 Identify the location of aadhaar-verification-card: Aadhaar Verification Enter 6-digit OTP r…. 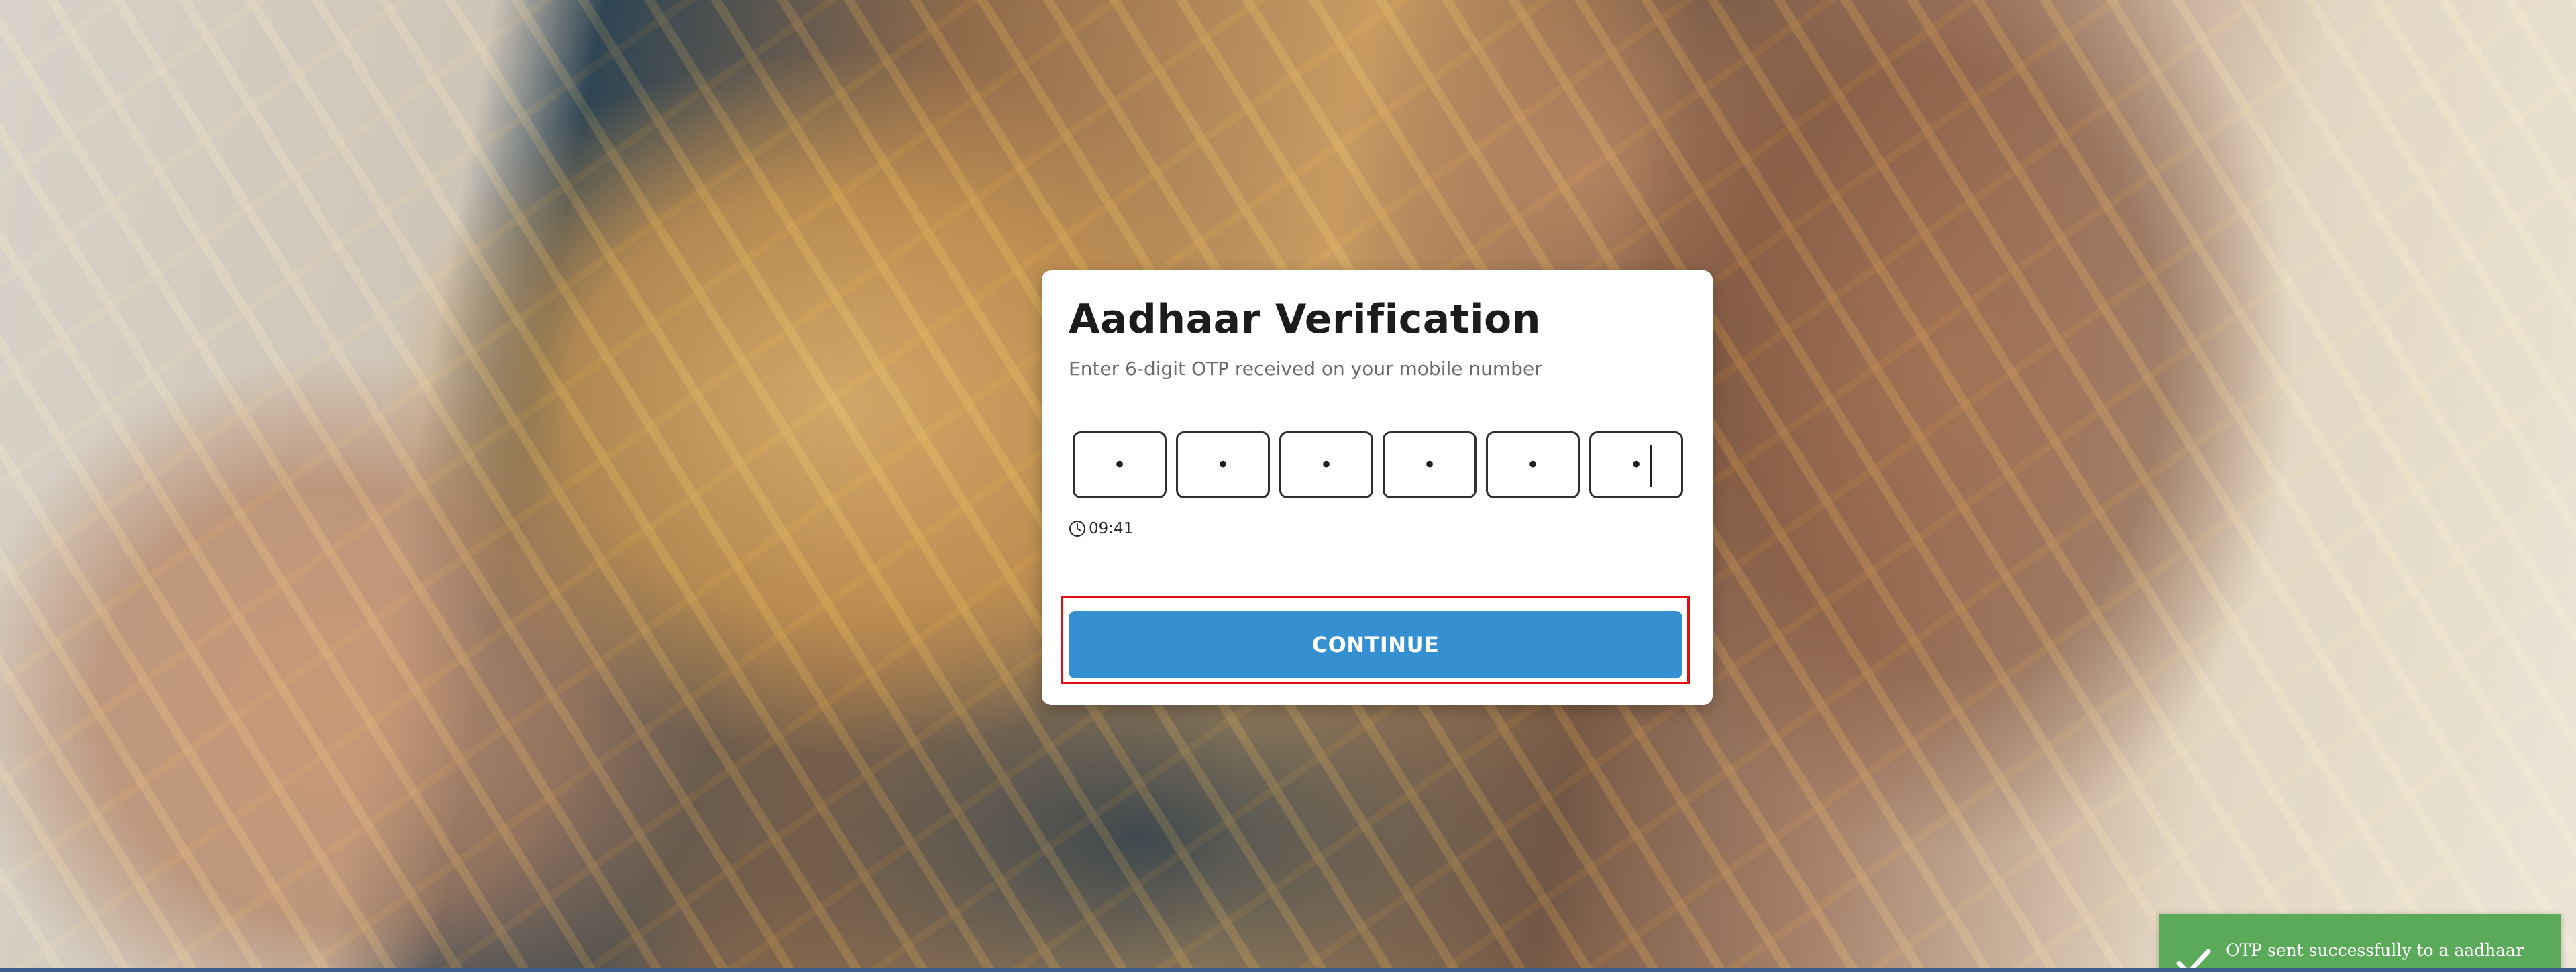
(1377, 487).